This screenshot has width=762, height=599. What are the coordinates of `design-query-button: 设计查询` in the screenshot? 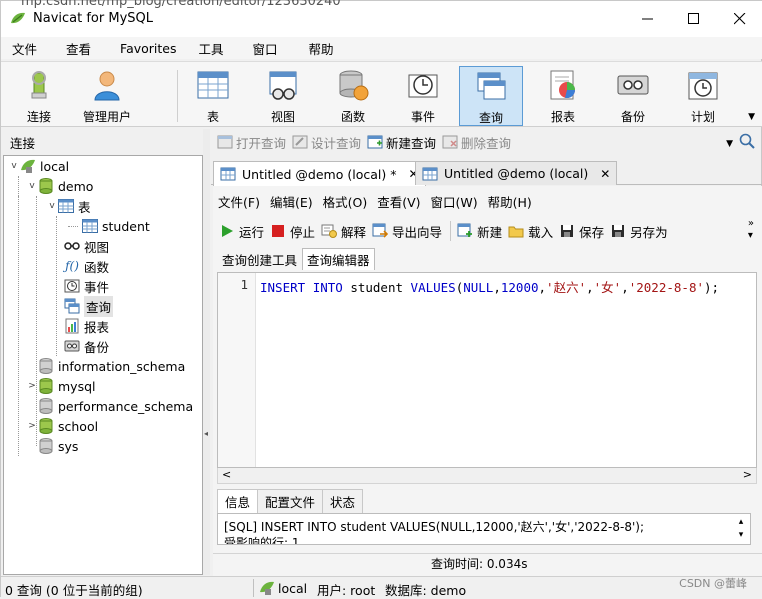 It's located at (326, 142).